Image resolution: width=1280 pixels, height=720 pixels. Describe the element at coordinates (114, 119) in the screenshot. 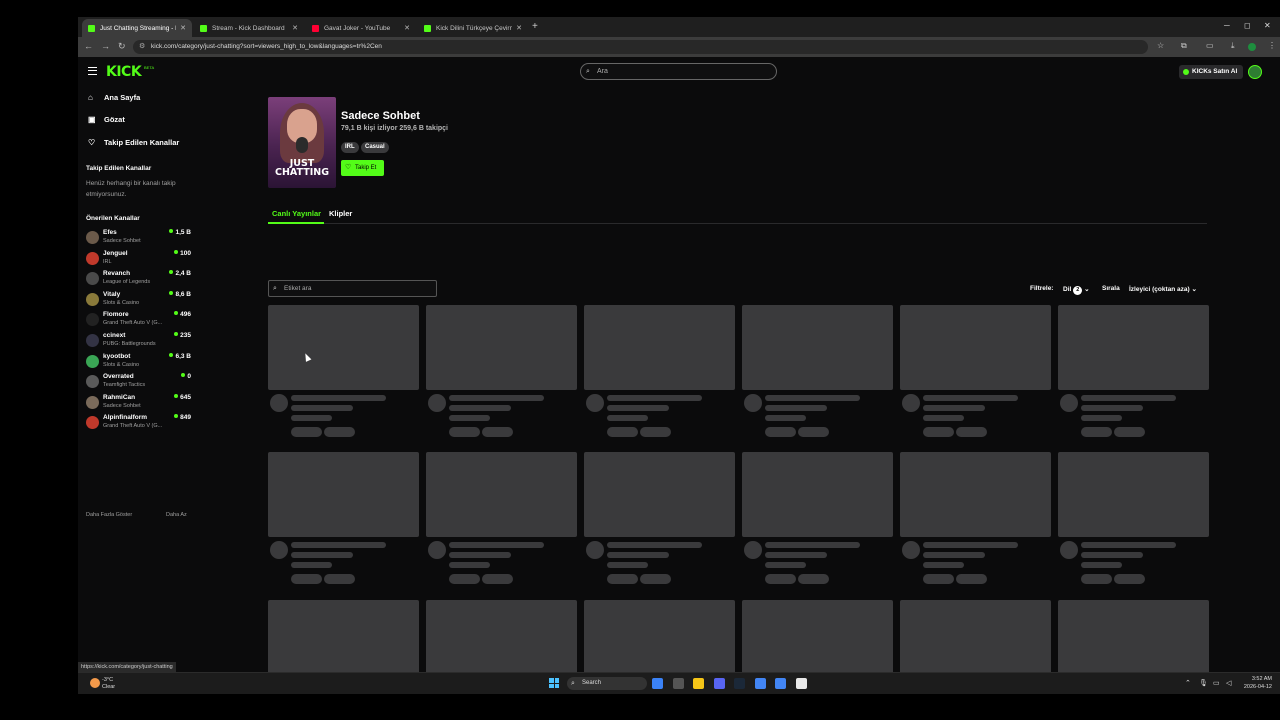

I see `sidebar-item-label: Gözat` at that location.